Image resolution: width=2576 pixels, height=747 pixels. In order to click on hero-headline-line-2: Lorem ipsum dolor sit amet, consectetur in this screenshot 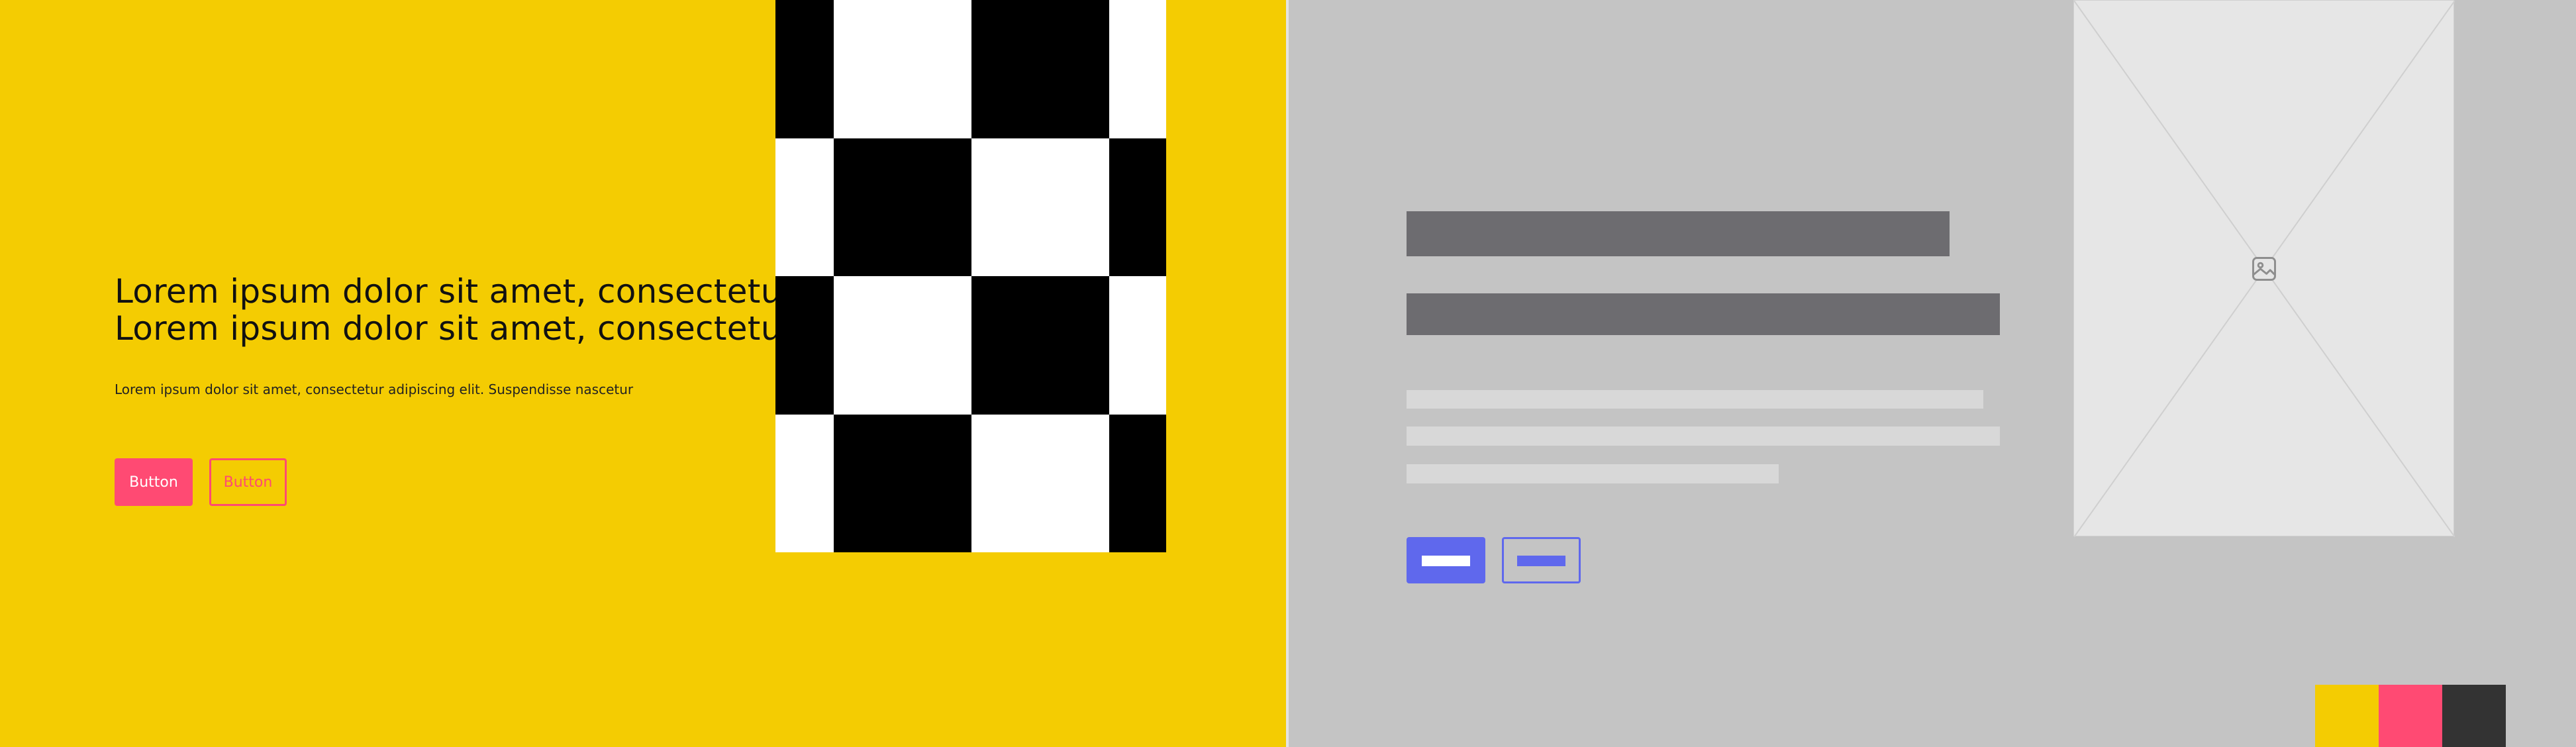, I will do `click(455, 328)`.